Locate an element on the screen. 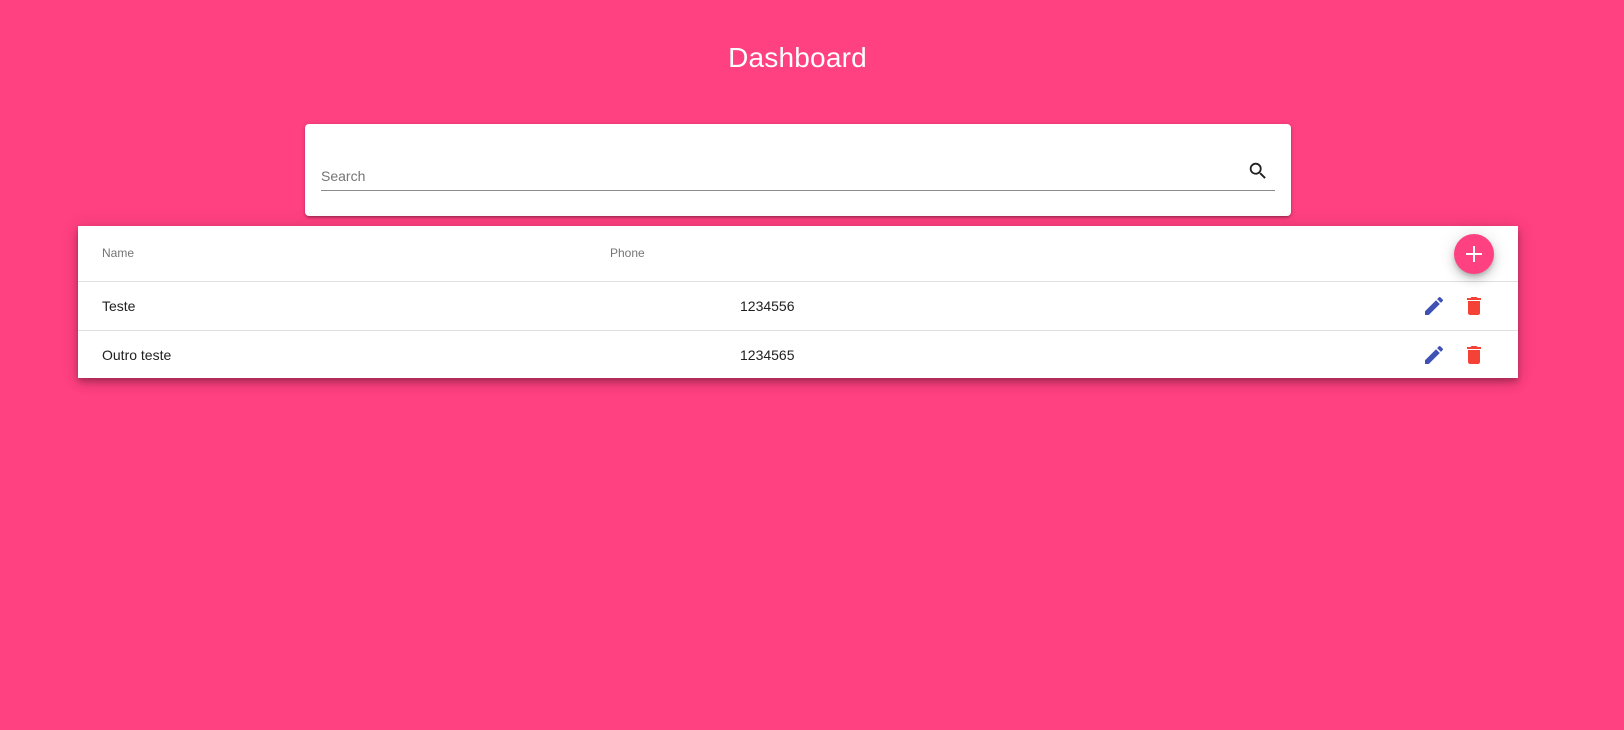 This screenshot has width=1624, height=730. add-contact-button is located at coordinates (1474, 254).